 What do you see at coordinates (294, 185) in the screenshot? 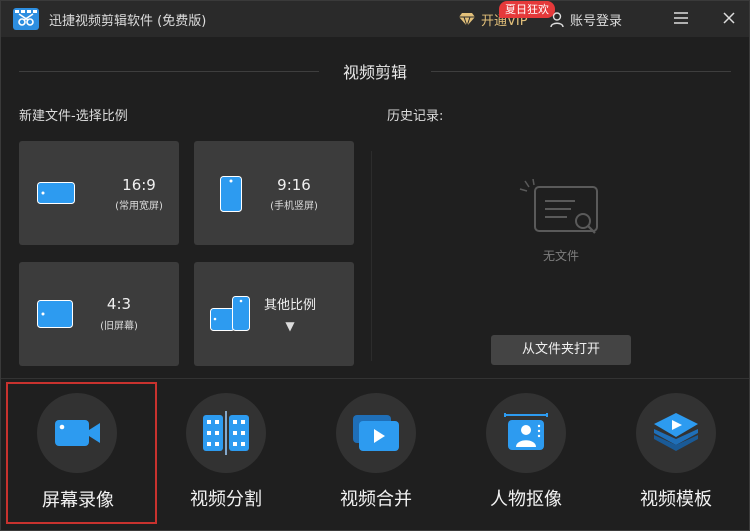
I see `ratio-value: 9:16` at bounding box center [294, 185].